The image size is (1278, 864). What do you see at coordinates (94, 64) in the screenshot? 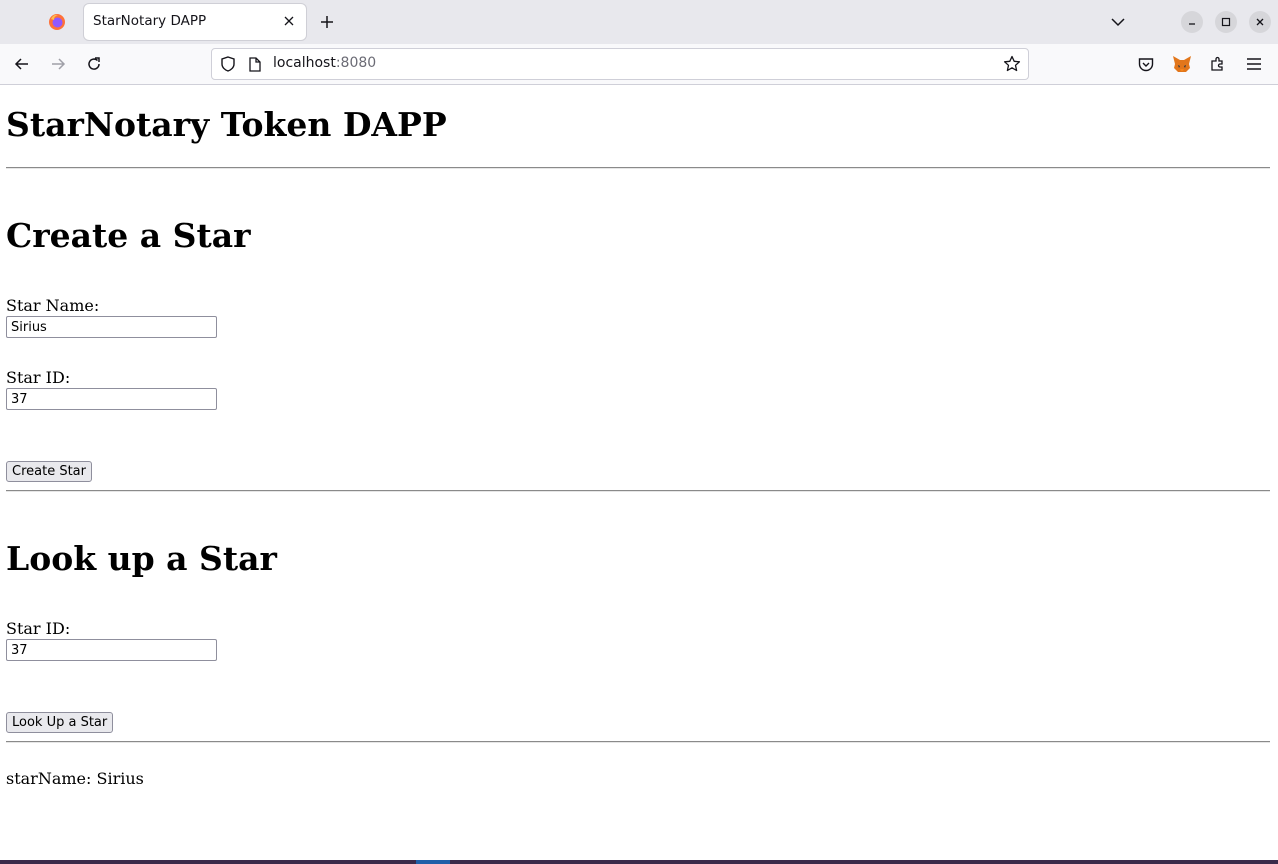
I see `reload-icon` at bounding box center [94, 64].